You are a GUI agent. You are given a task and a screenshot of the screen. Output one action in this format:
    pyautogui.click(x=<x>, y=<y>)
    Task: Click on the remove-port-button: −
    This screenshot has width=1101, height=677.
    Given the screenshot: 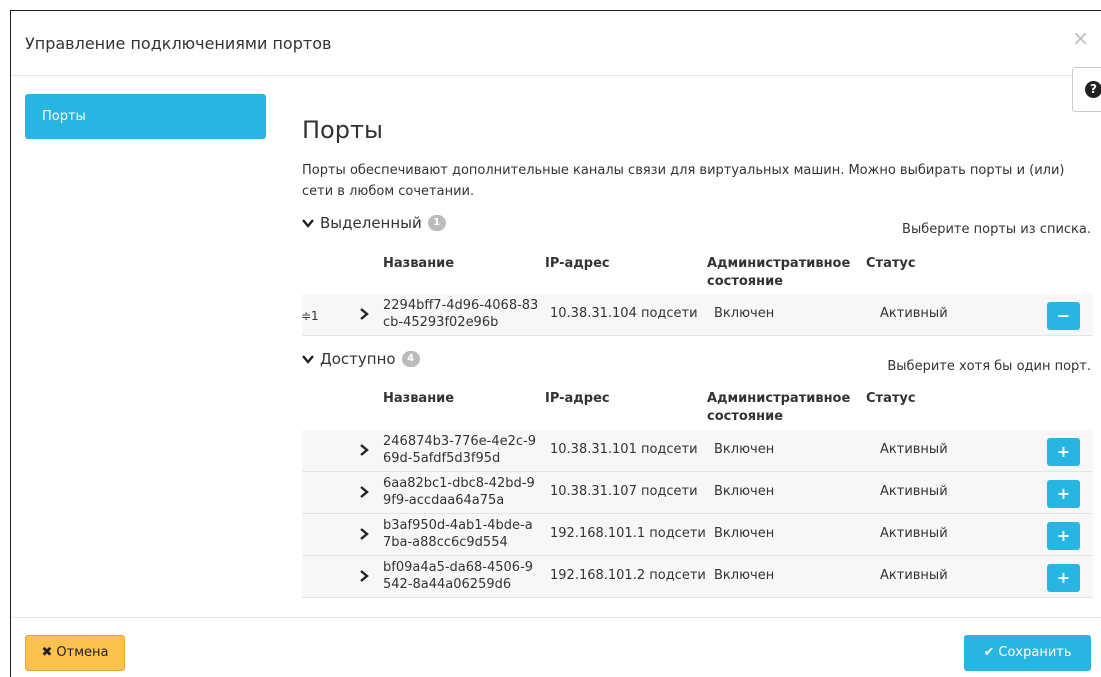 What is the action you would take?
    pyautogui.click(x=1063, y=316)
    